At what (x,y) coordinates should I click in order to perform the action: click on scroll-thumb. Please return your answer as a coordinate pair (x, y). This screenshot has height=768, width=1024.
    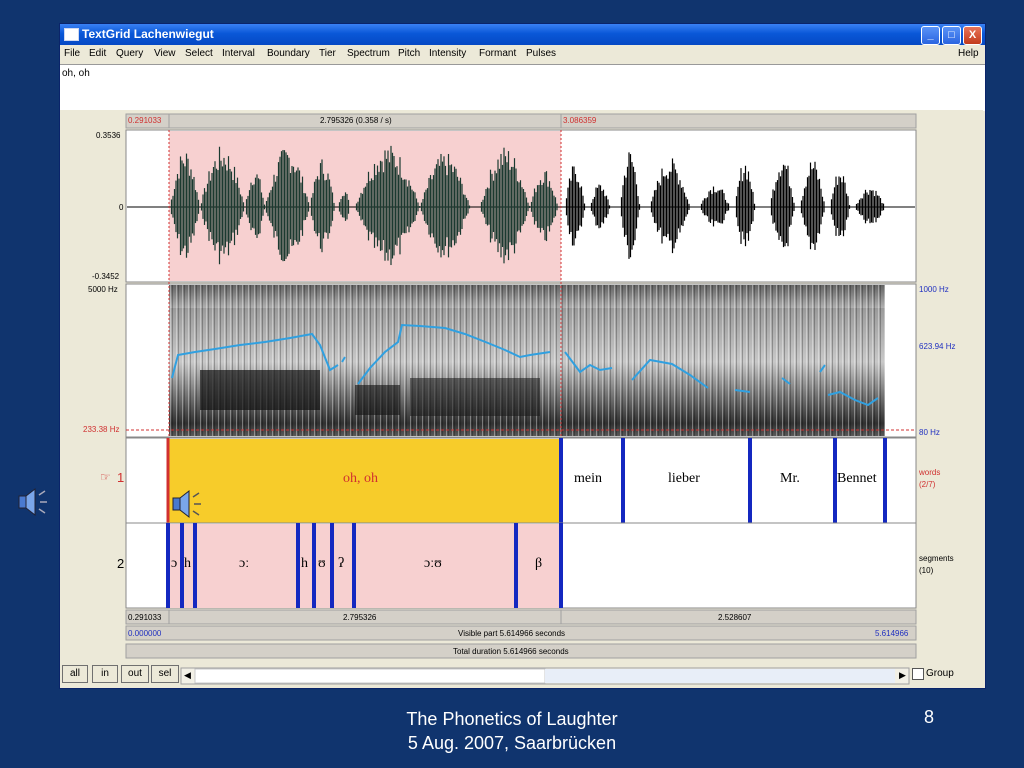
    Looking at the image, I should click on (370, 676).